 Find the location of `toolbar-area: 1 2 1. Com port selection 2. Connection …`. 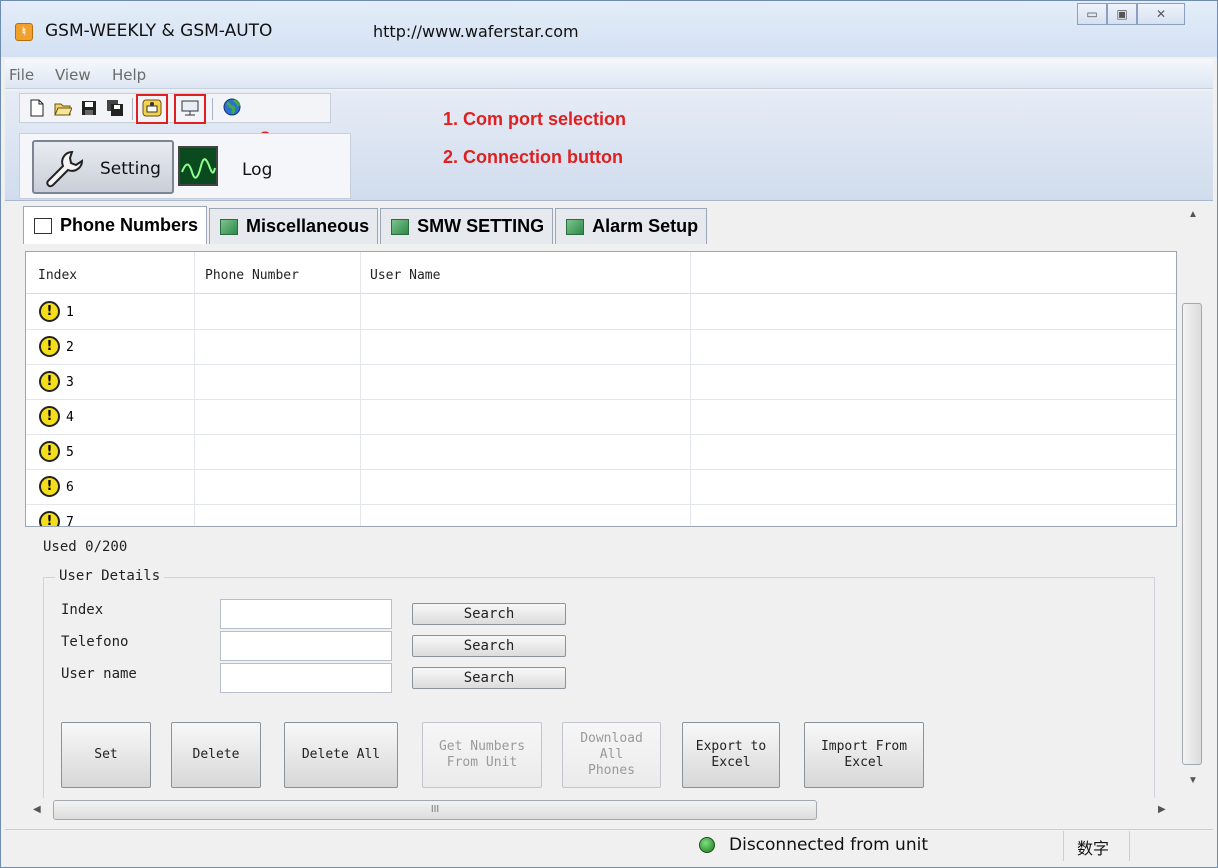

toolbar-area: 1 2 1. Com port selection 2. Connection … is located at coordinates (609, 146).